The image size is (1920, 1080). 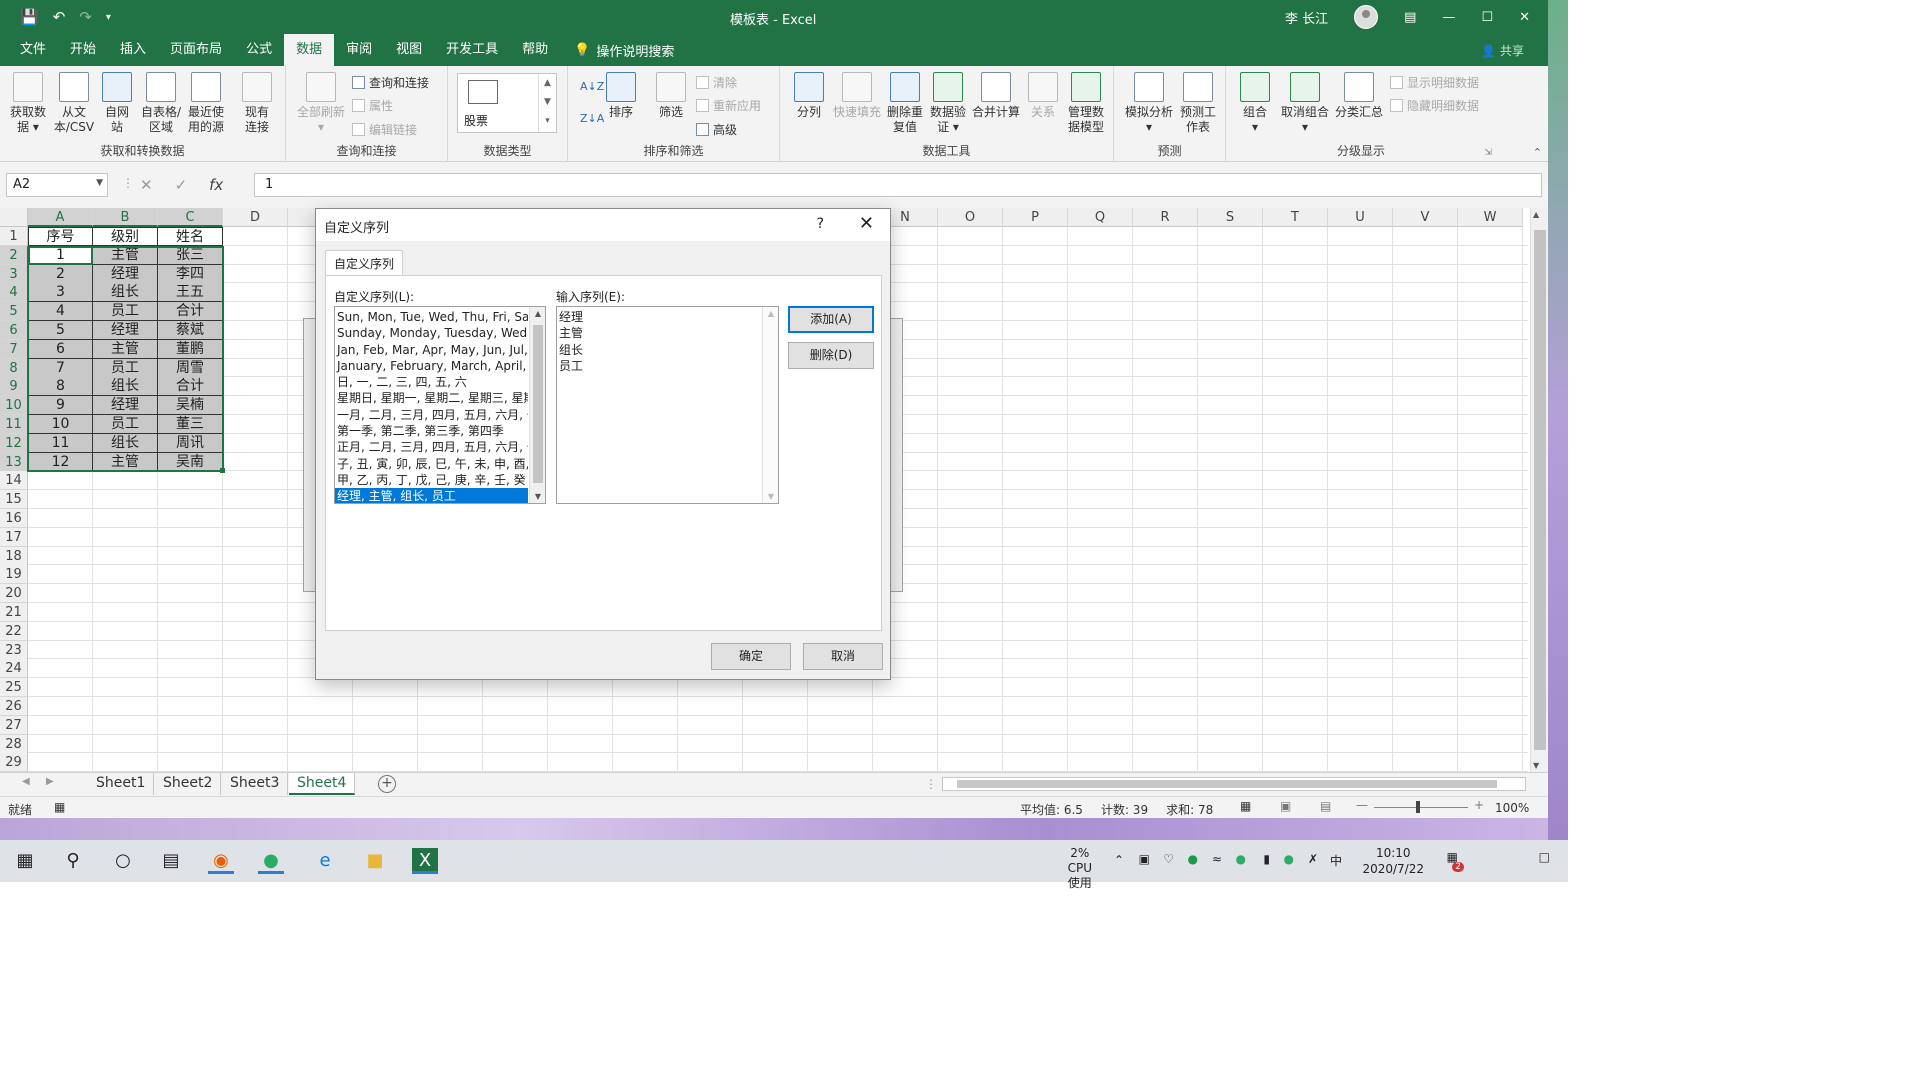 What do you see at coordinates (667, 405) in the screenshot?
I see `list-entries-textarea: 经理 主管 组长 员工 ▲ ▼` at bounding box center [667, 405].